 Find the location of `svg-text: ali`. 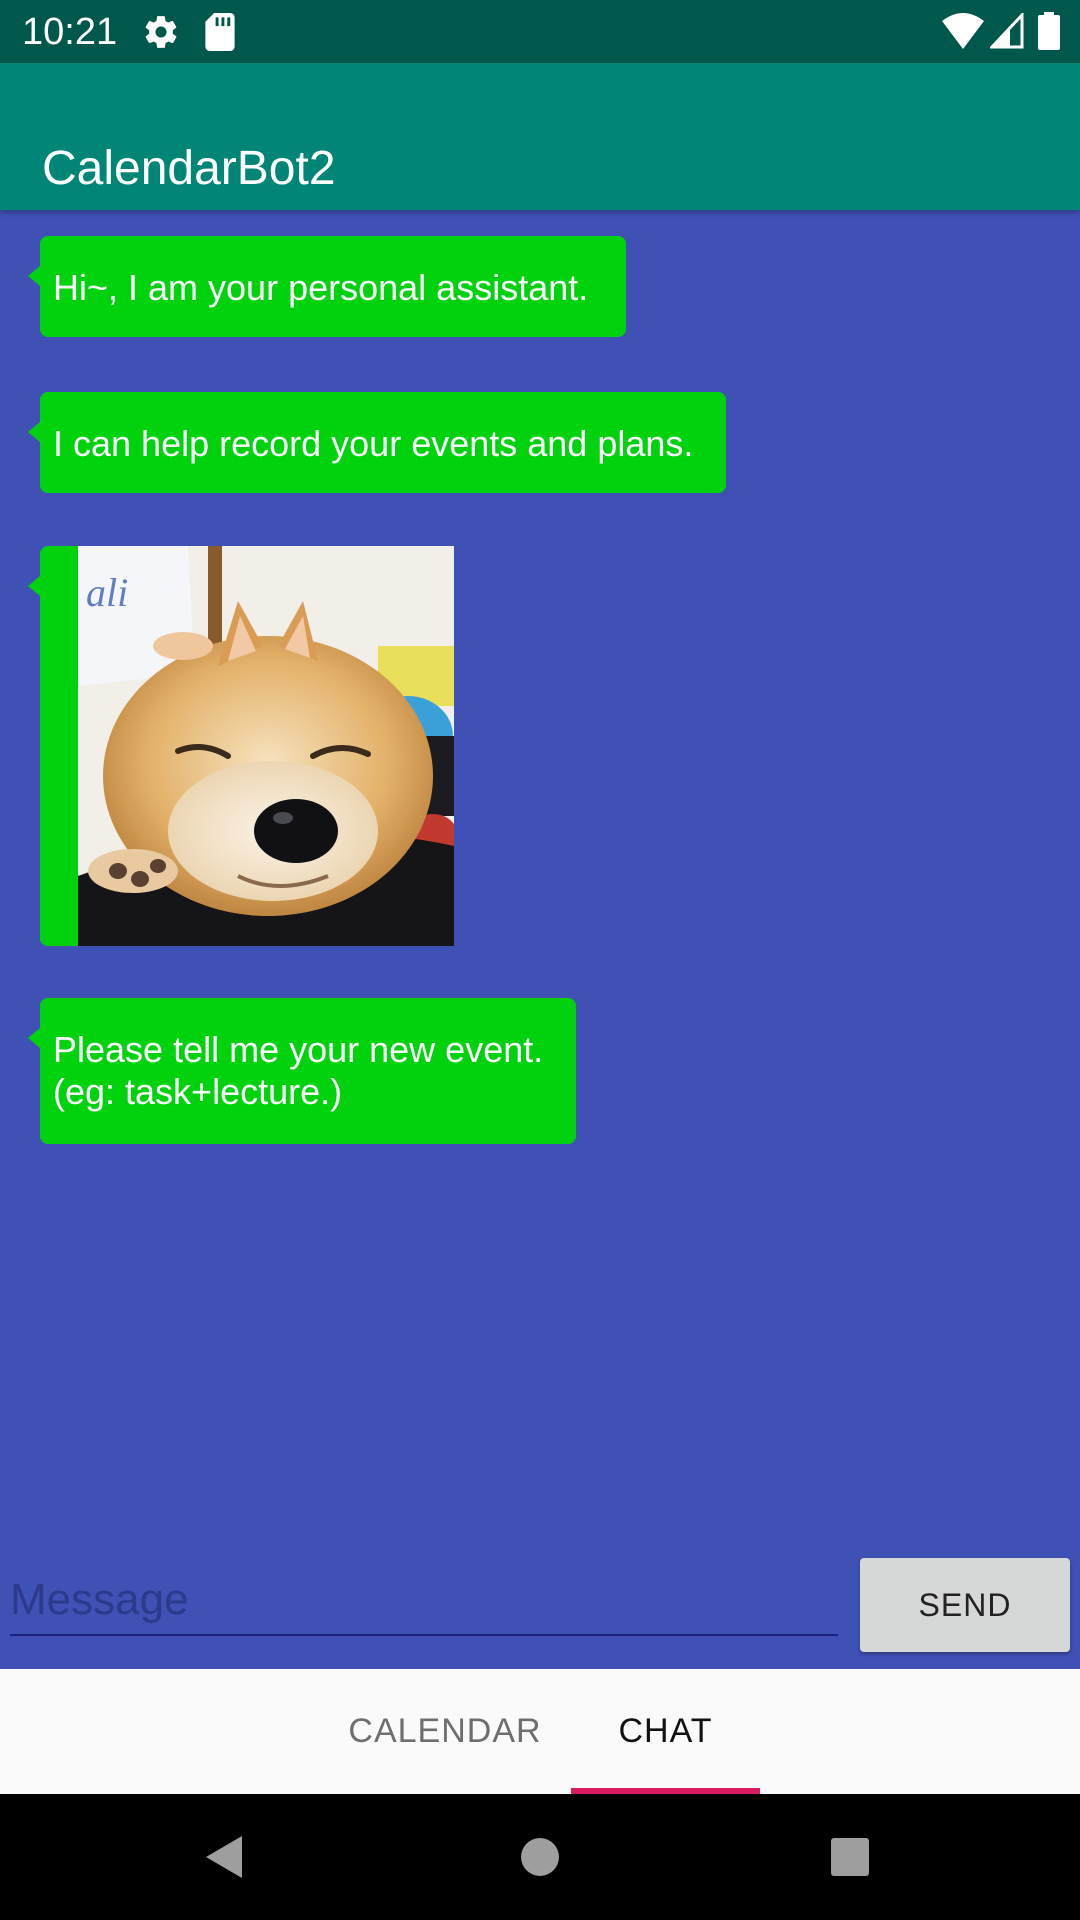

svg-text: ali is located at coordinates (107, 592).